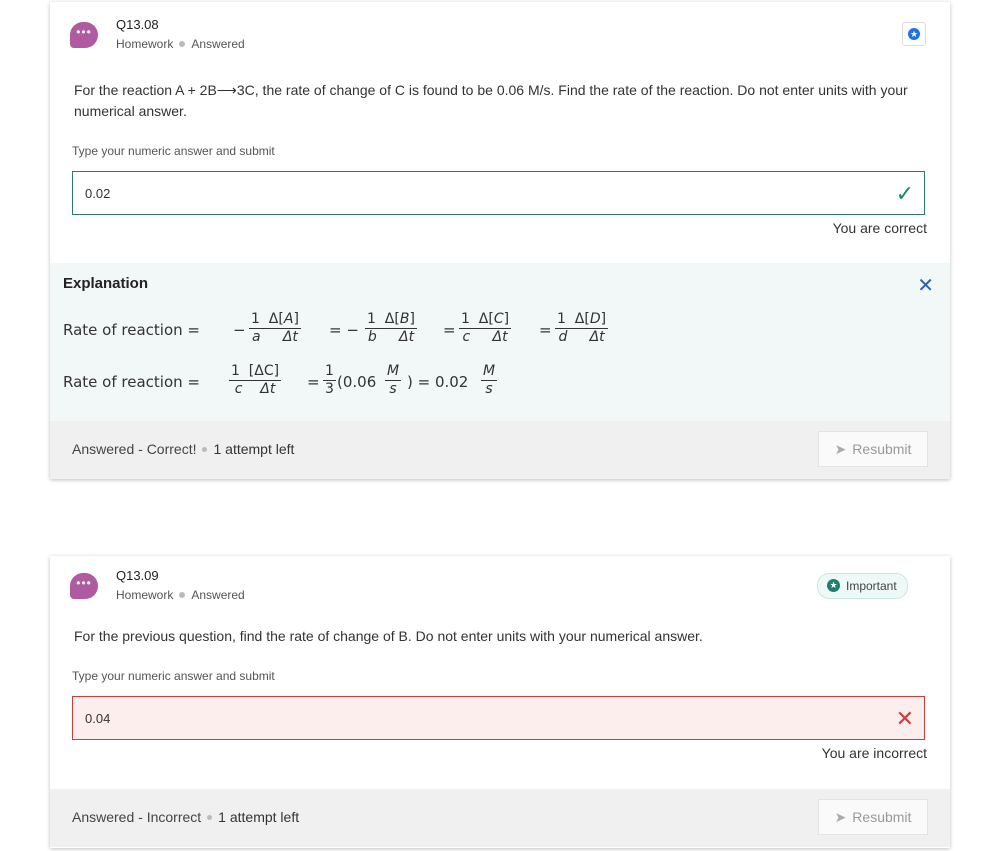 This screenshot has width=1007, height=851. I want to click on question-id: Q13.08, so click(137, 24).